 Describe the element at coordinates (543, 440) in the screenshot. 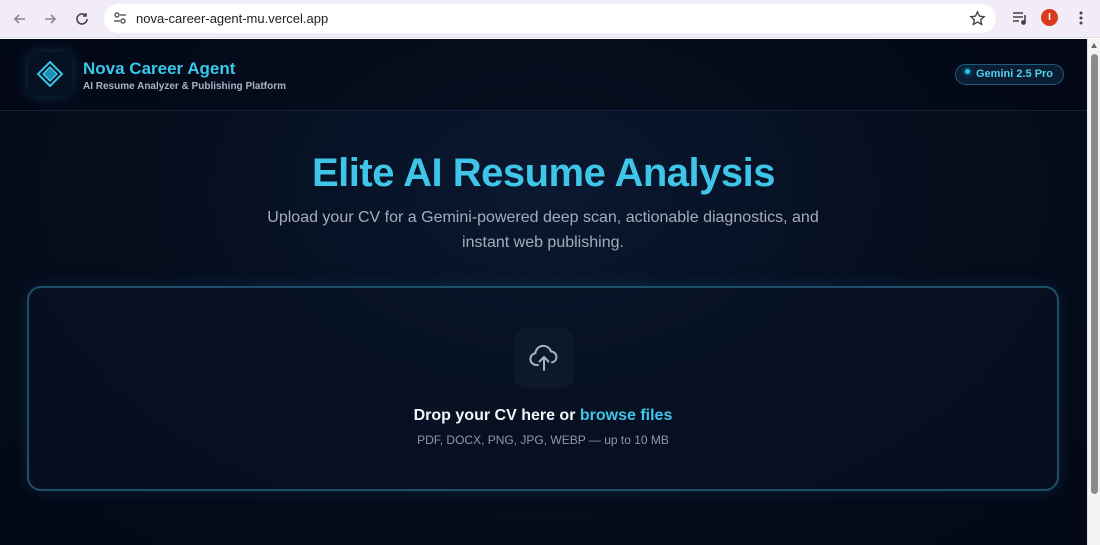

I see `accepted-formats: PDF, DOCX, PNG, JPG, WEBP — up to 10 MB` at that location.